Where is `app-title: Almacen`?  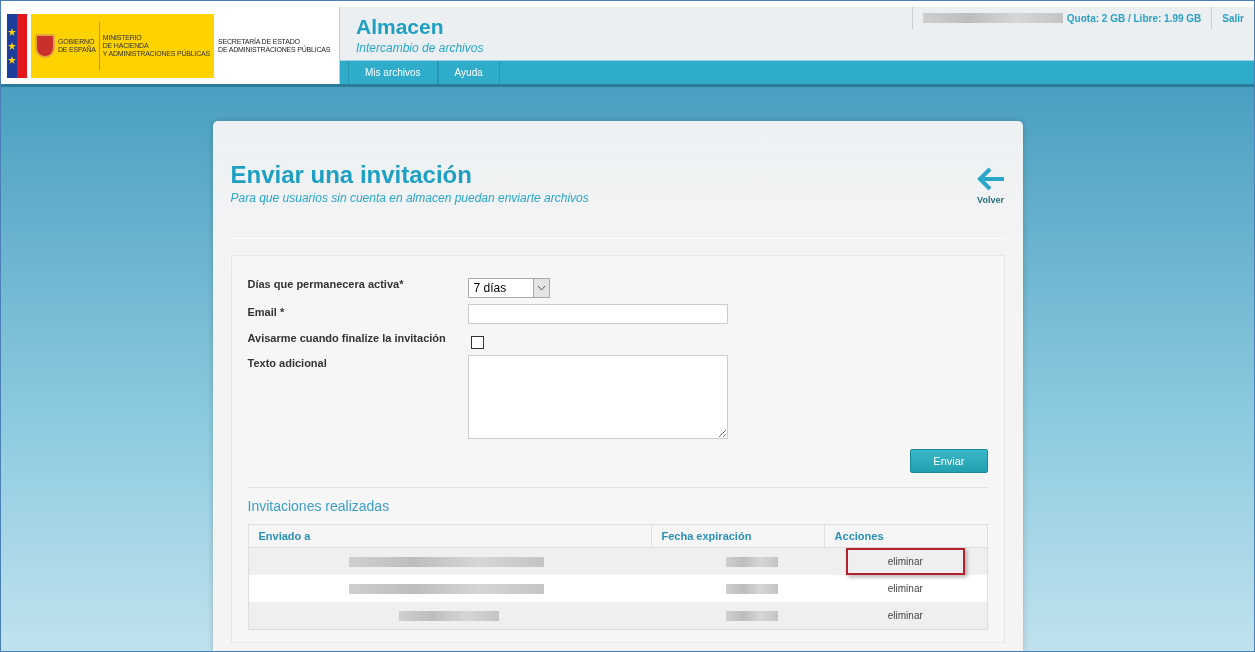
app-title: Almacen is located at coordinates (400, 27).